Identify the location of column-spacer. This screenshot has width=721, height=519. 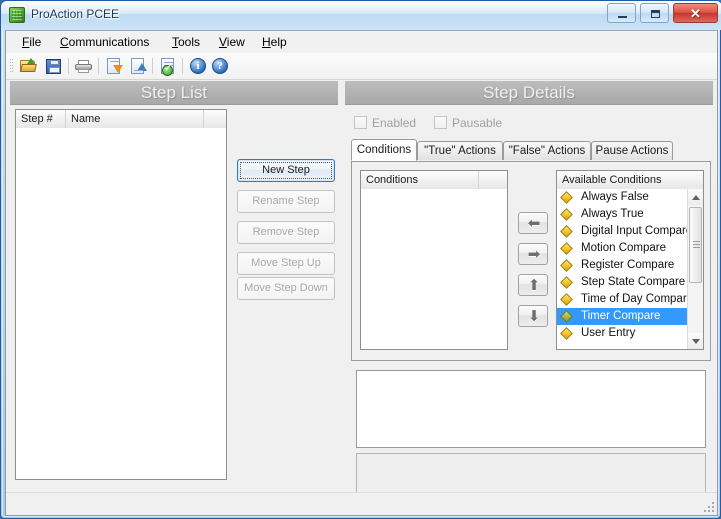
(215, 119).